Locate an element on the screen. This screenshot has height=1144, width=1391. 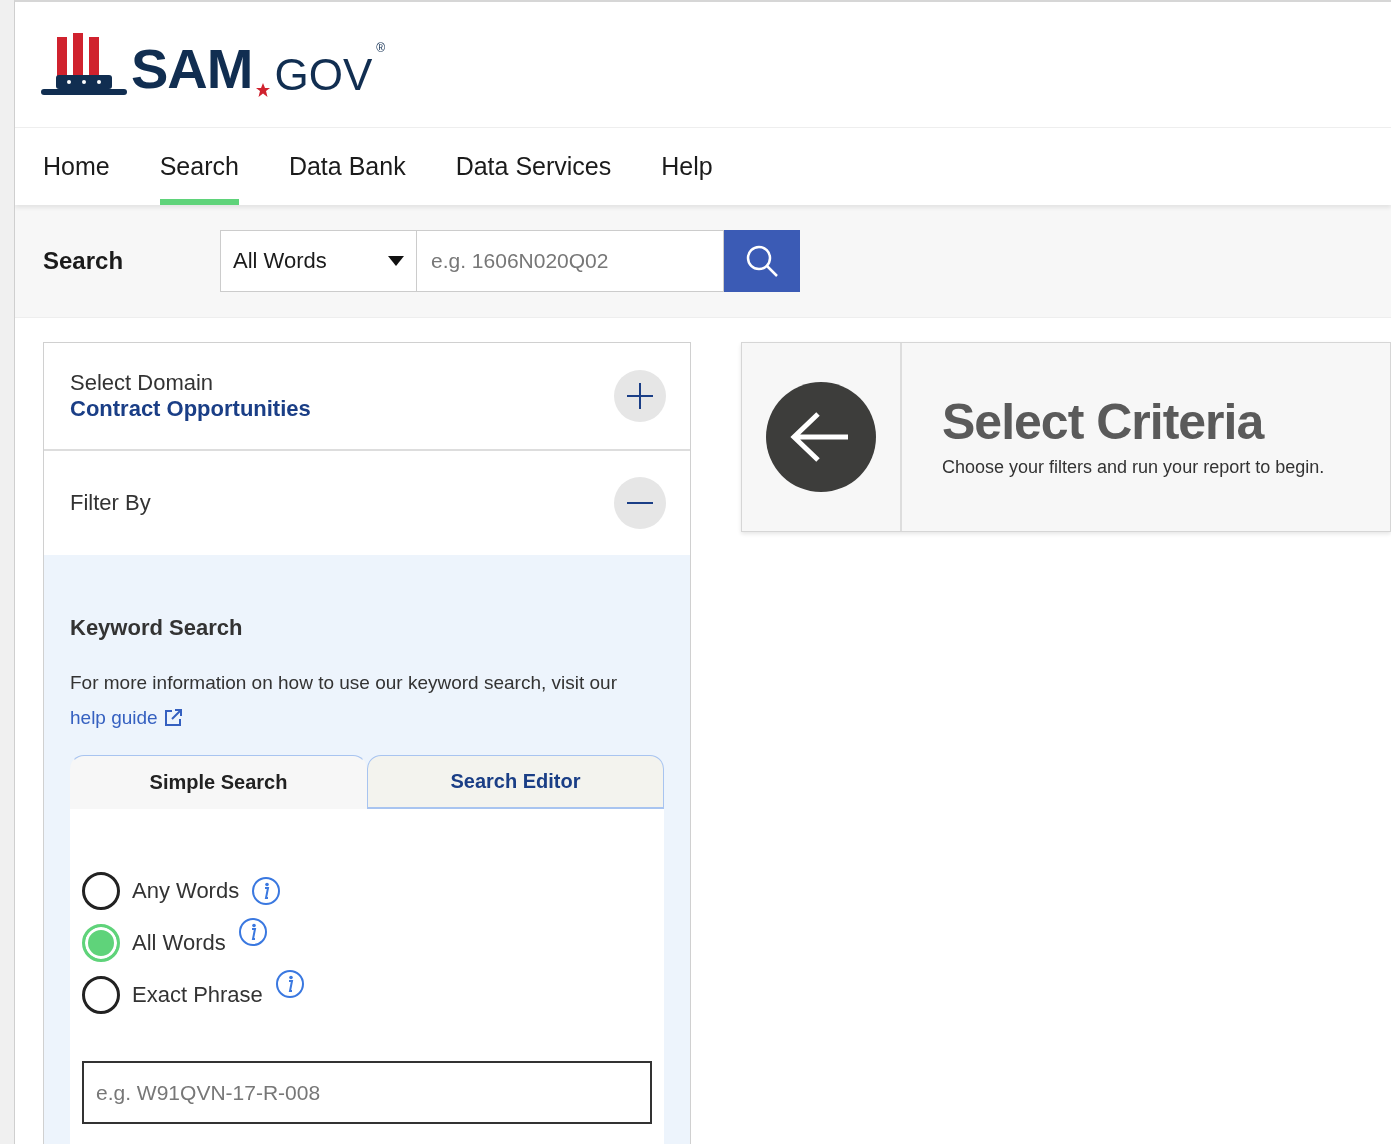
search-field: e.g. 1606N020Q02 is located at coordinates (570, 261).